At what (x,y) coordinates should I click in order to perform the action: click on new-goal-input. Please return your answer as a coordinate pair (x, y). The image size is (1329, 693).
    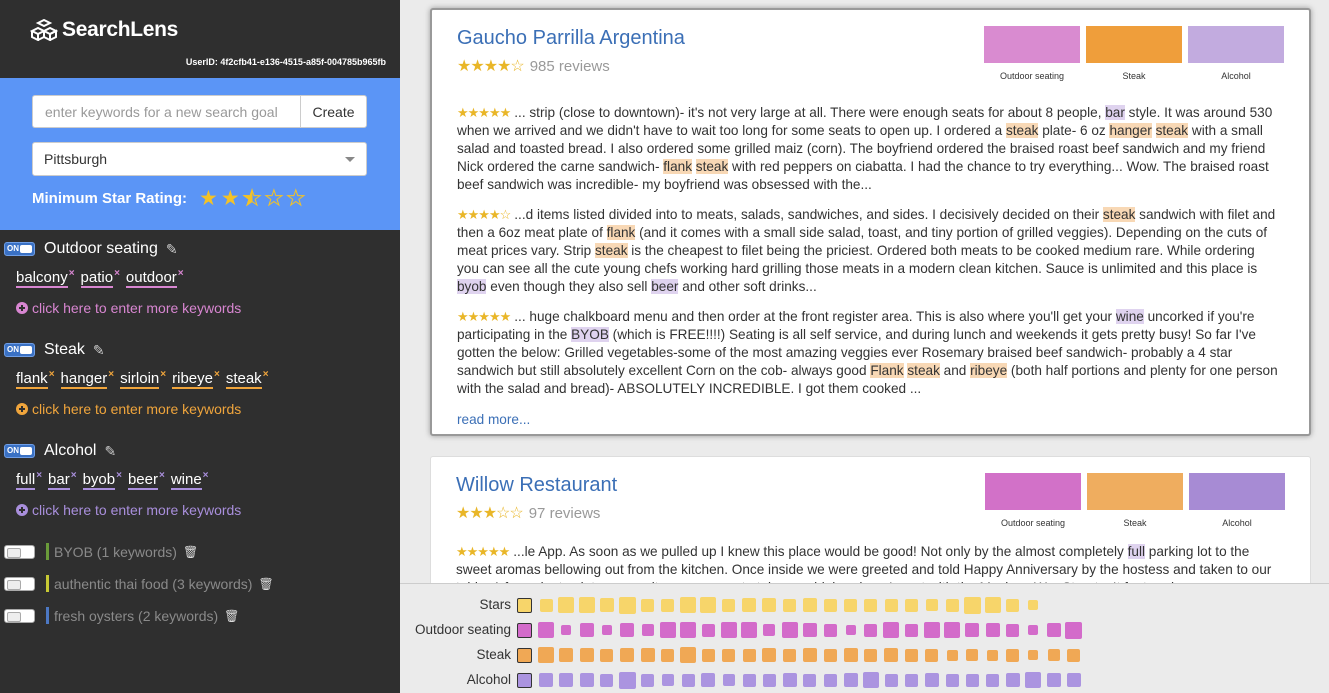
    Looking at the image, I should click on (166, 111).